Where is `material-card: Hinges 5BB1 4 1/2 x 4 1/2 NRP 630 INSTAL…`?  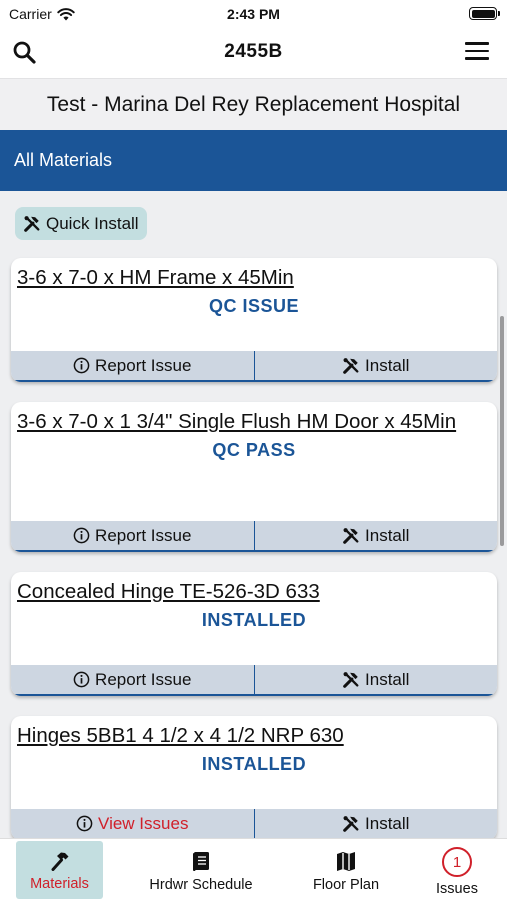 material-card: Hinges 5BB1 4 1/2 x 4 1/2 NRP 630 INSTAL… is located at coordinates (254, 777).